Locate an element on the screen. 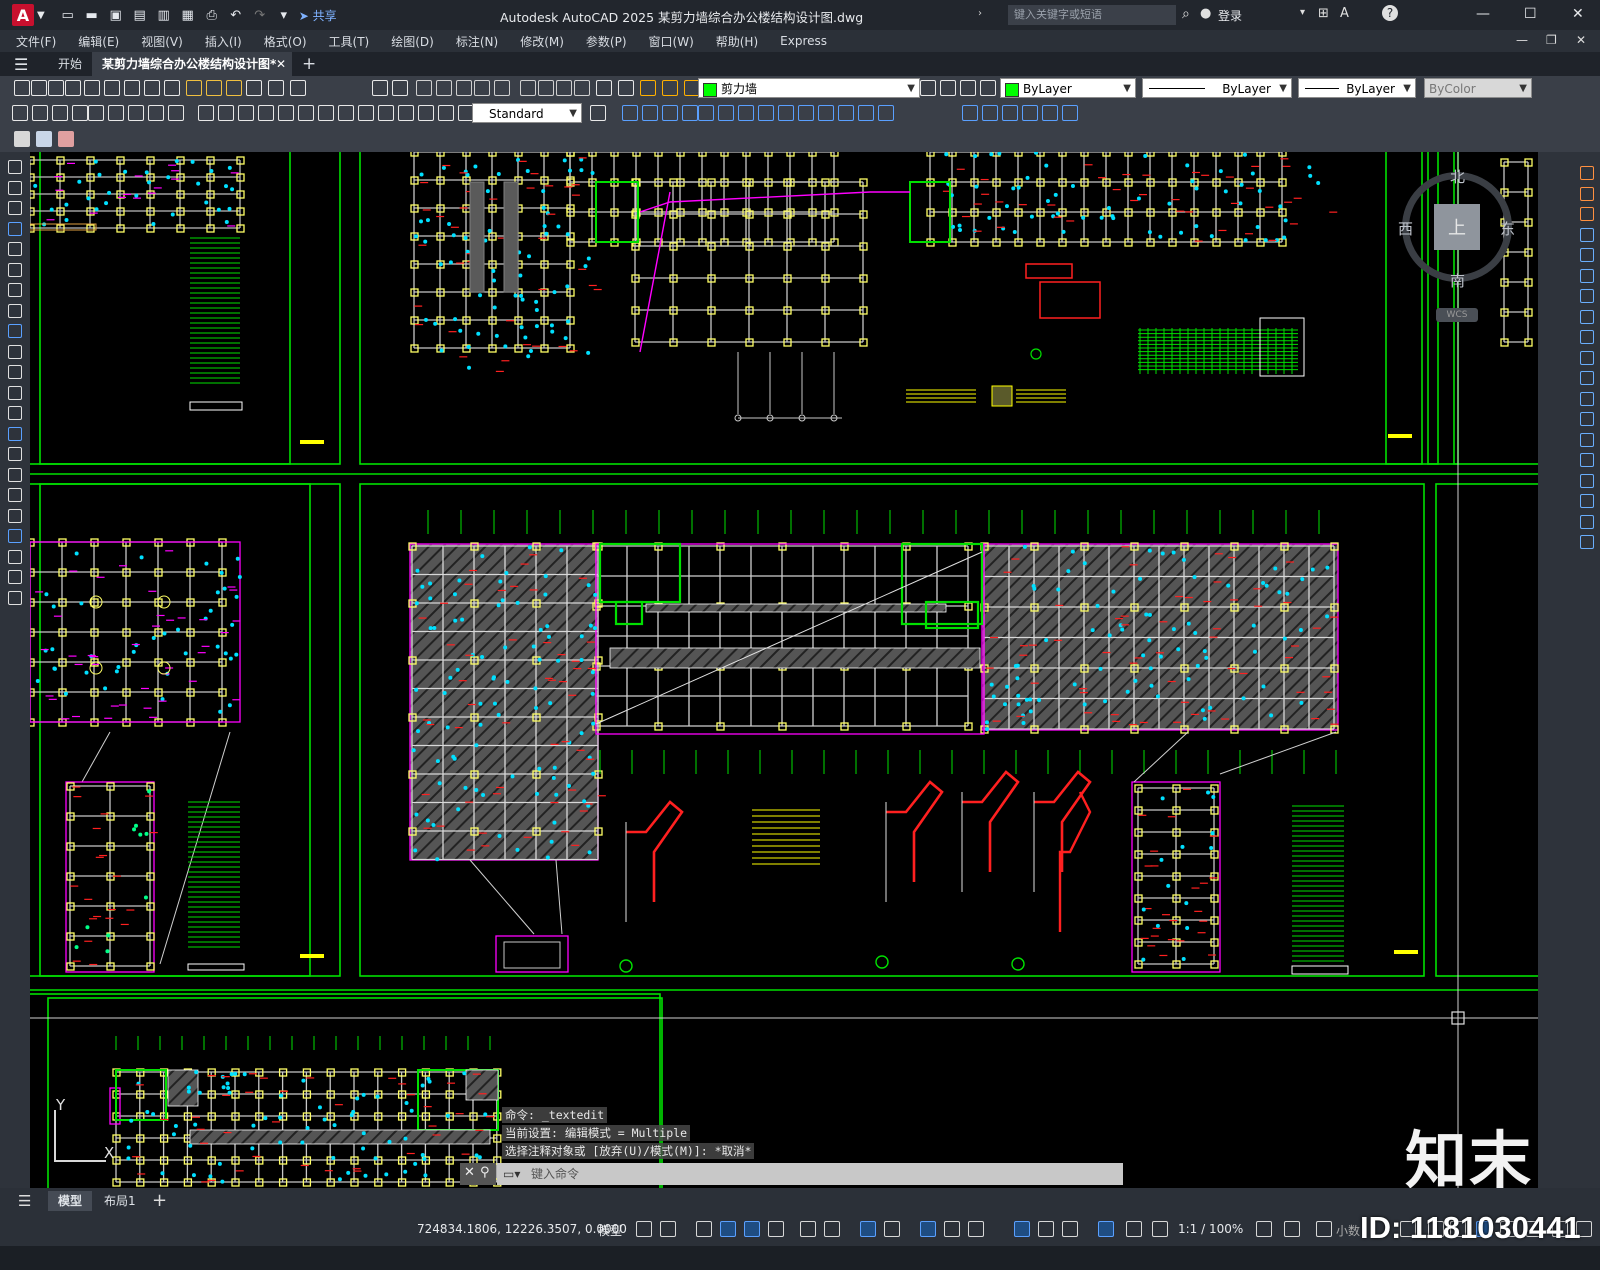  viewcube-north: 北 is located at coordinates (1457, 176).